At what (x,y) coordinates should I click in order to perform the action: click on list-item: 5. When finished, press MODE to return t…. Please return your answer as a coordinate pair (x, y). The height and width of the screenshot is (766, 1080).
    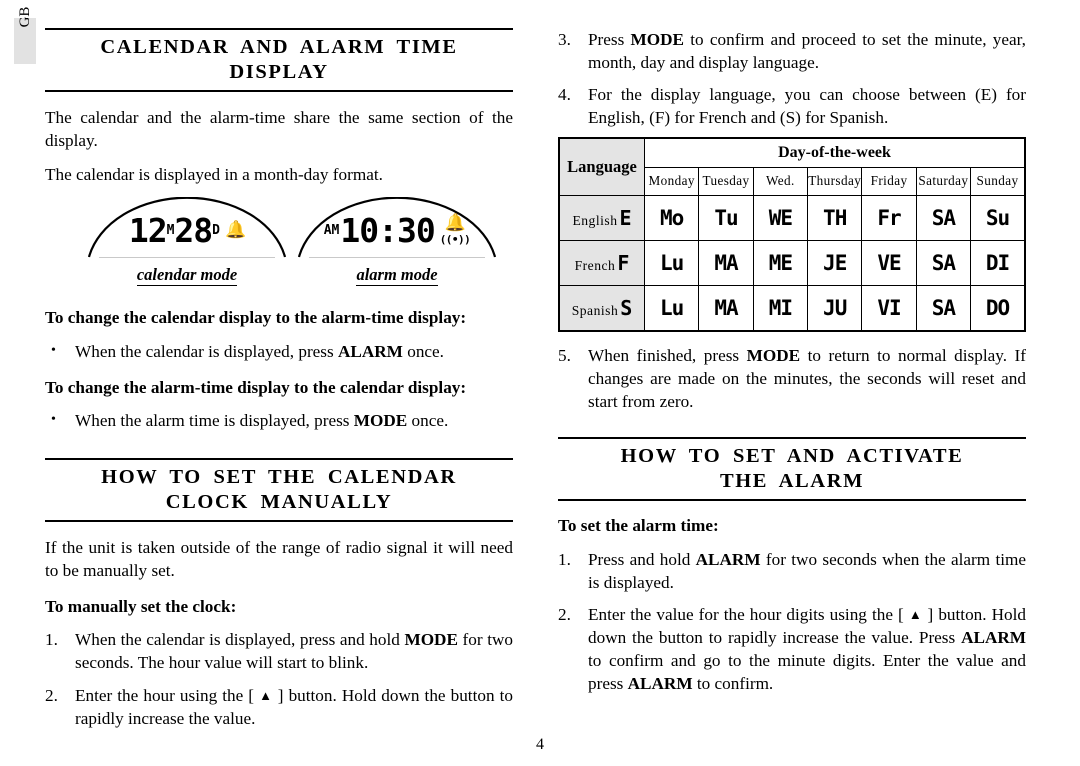
    Looking at the image, I should click on (792, 378).